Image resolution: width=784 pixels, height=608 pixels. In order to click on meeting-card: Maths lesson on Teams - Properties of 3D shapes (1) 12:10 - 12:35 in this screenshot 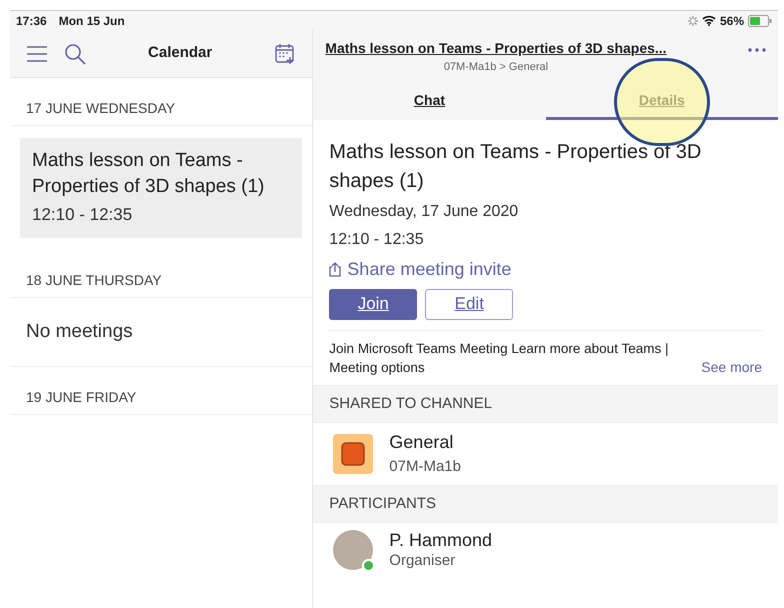, I will do `click(161, 188)`.